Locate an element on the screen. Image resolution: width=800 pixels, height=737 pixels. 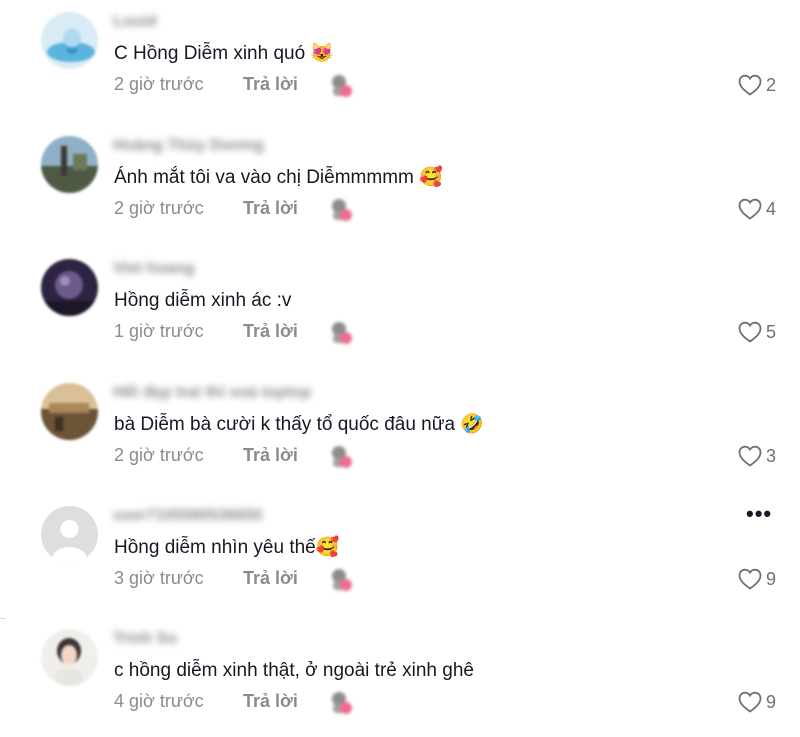
comment-text: Hồng diễm nhìn yêu thế🥰 is located at coordinates (227, 547).